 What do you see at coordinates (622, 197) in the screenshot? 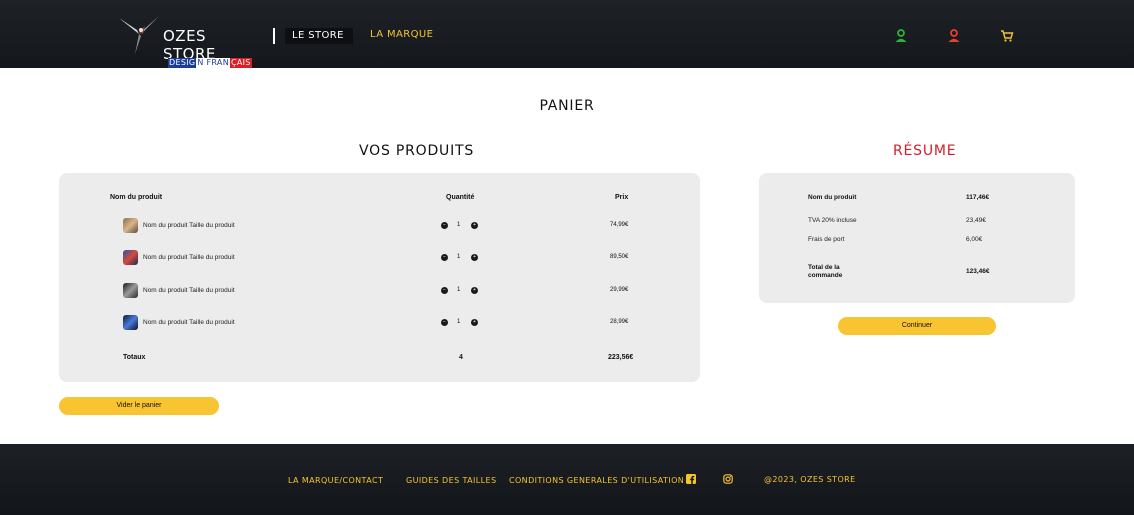
I see `column-header-price: Prix` at bounding box center [622, 197].